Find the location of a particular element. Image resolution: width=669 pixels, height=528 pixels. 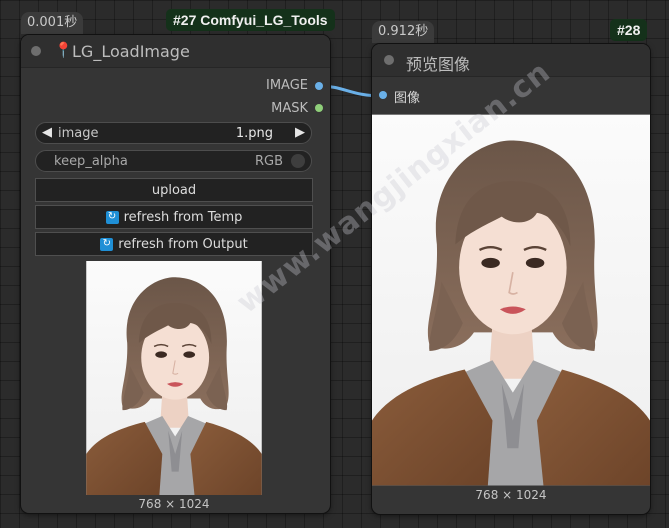

node27-id-badge: #27 Comfyui_LG_Tools is located at coordinates (250, 20).